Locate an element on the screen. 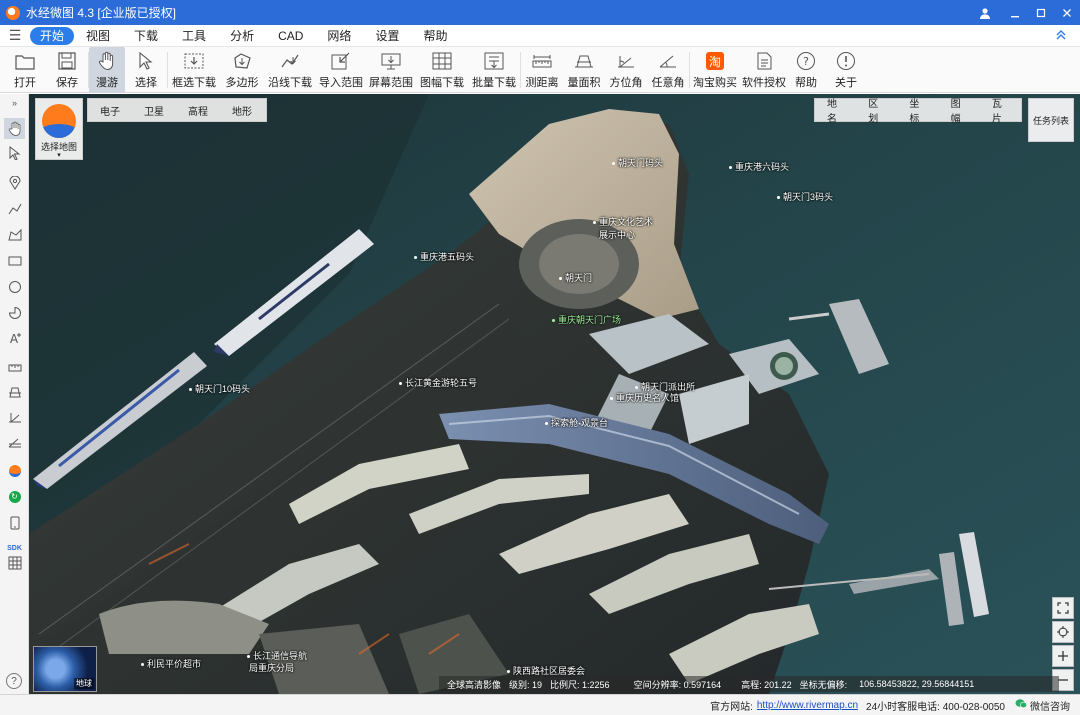 This screenshot has width=1080, height=715. taobao-icon-text: 淘 is located at coordinates (715, 61).